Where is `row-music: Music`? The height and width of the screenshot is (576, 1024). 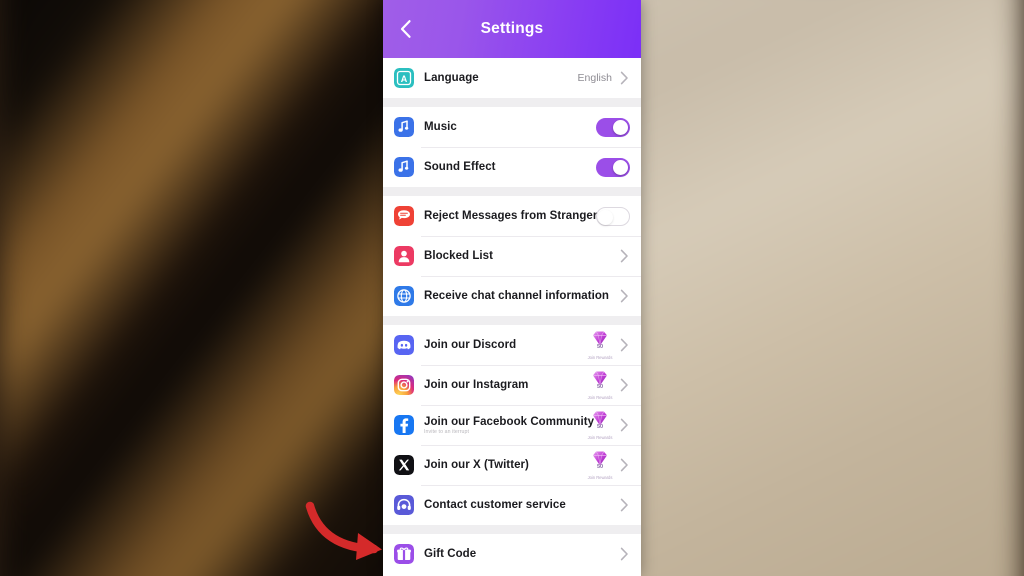
row-music: Music is located at coordinates (512, 127).